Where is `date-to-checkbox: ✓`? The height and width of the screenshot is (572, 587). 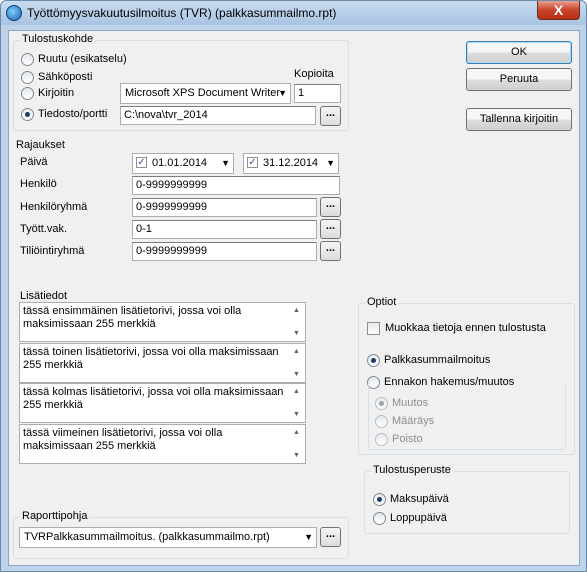
date-to-checkbox: ✓ is located at coordinates (252, 162).